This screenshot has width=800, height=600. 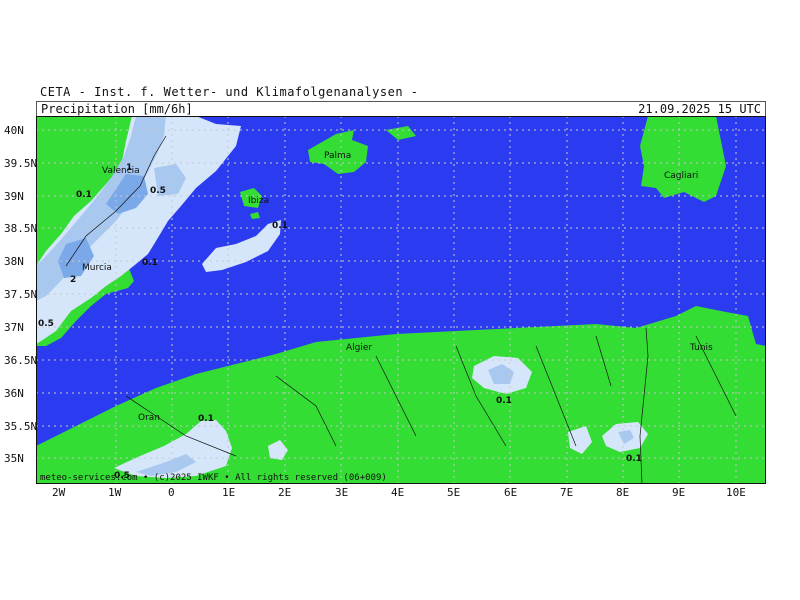 I want to click on x-tick: 1W, so click(x=115, y=492).